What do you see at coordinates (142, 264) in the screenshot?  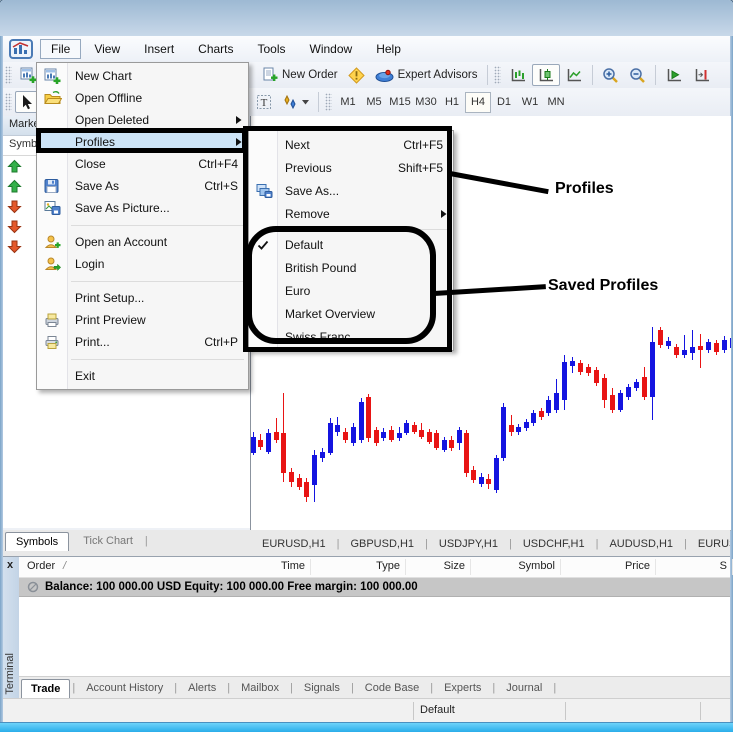 I see `menu-item-login: Login` at bounding box center [142, 264].